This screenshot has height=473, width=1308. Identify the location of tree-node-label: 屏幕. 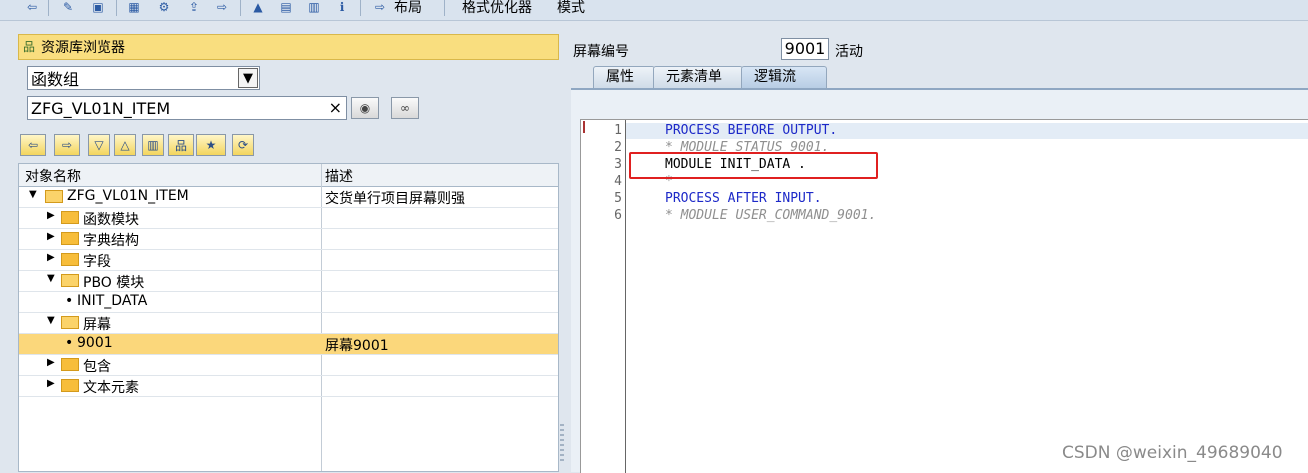
(97, 325).